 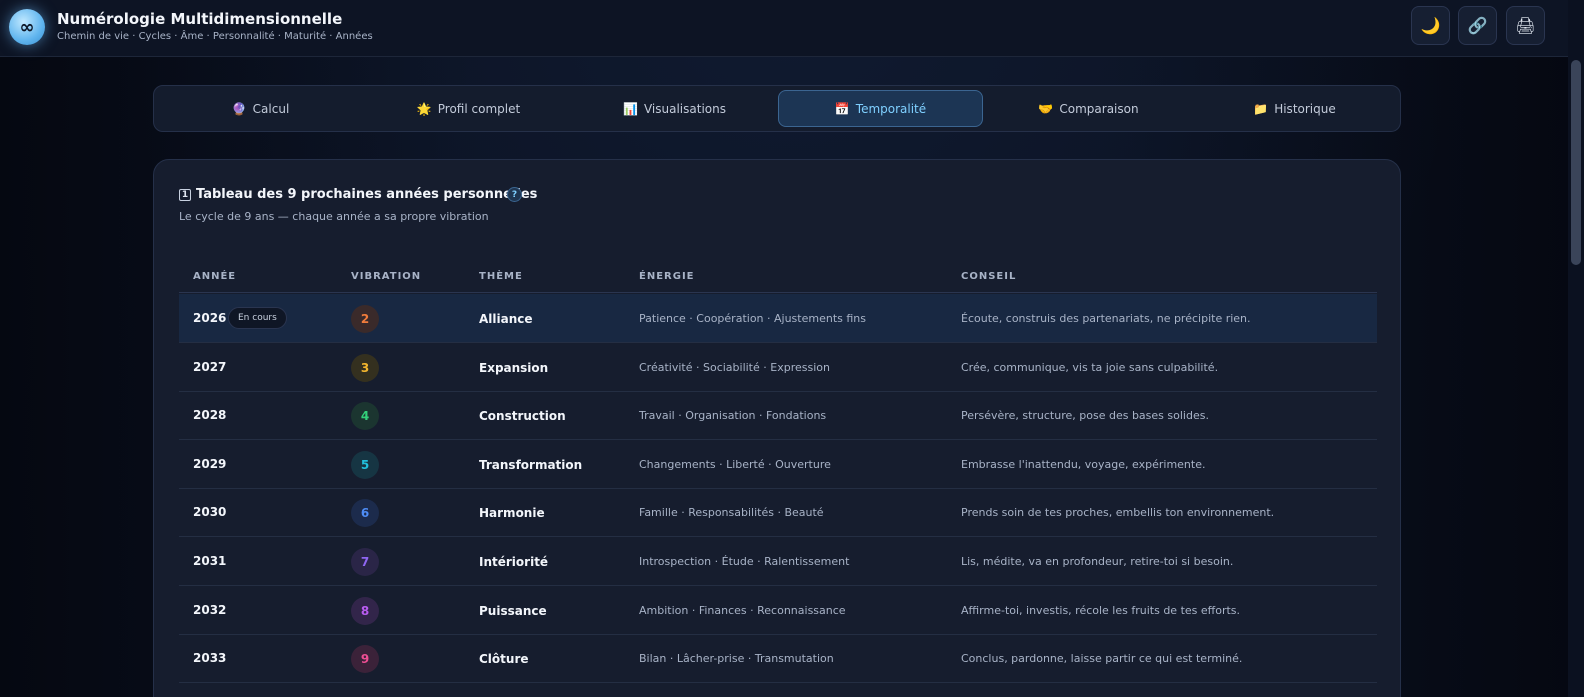 I want to click on column-header-annee: ANNÉE, so click(x=215, y=276).